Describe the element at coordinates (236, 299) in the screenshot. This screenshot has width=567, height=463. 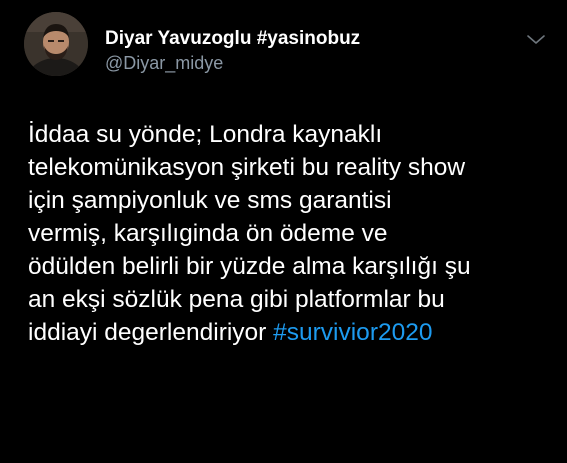
I see `tweet-text-line: an ekşi sözlük pena gibi platformlar bu` at that location.